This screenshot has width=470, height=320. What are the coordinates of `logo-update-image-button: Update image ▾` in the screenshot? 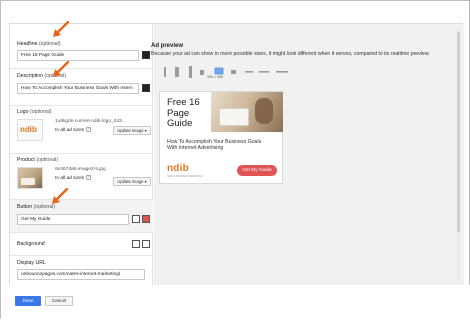 It's located at (132, 130).